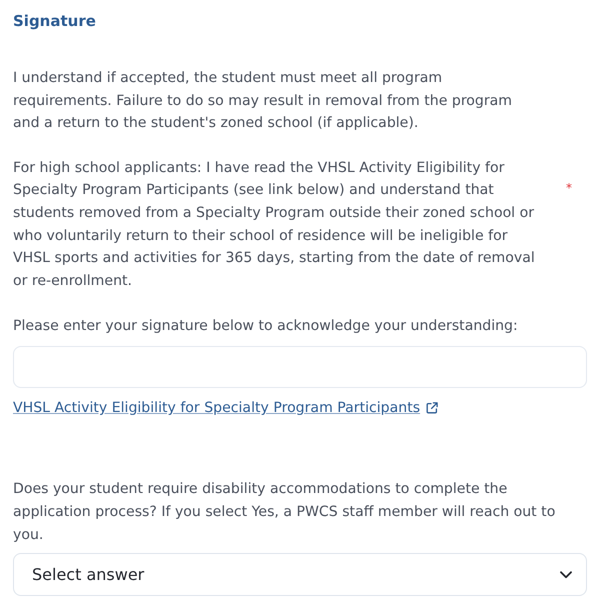  Describe the element at coordinates (300, 367) in the screenshot. I see `signature-input-field` at that location.